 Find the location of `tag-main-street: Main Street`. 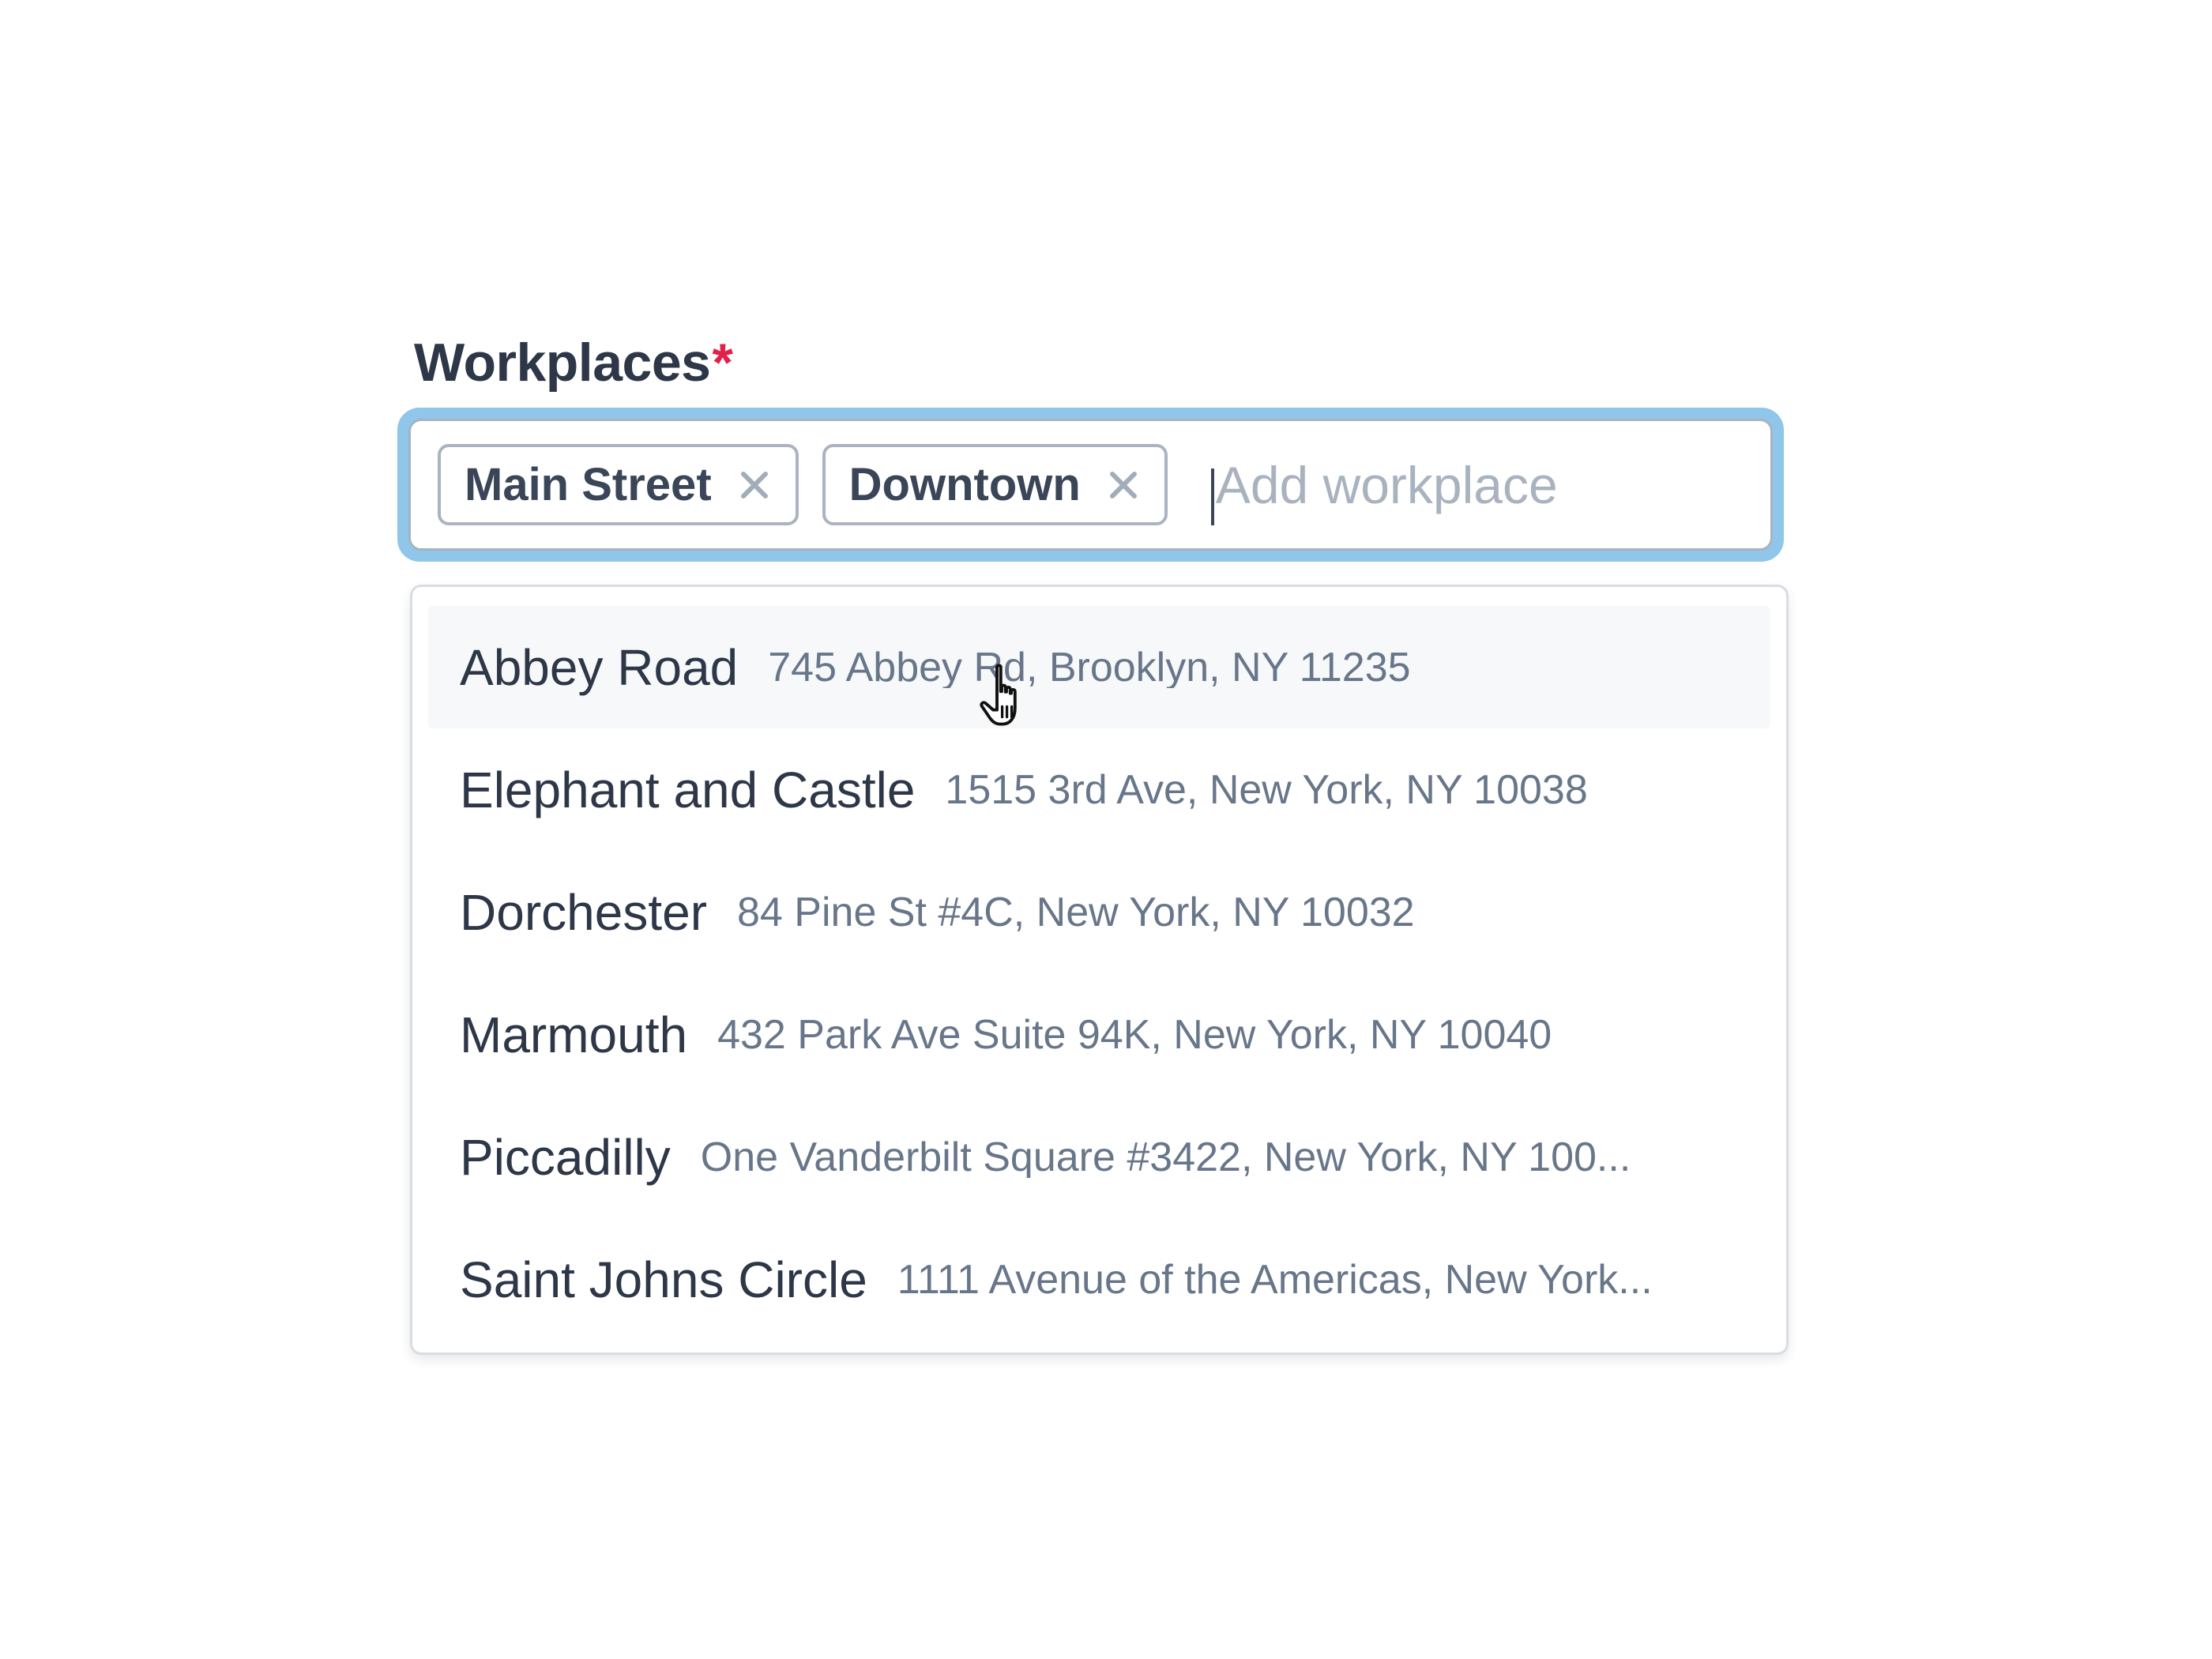

tag-main-street: Main Street is located at coordinates (619, 485).